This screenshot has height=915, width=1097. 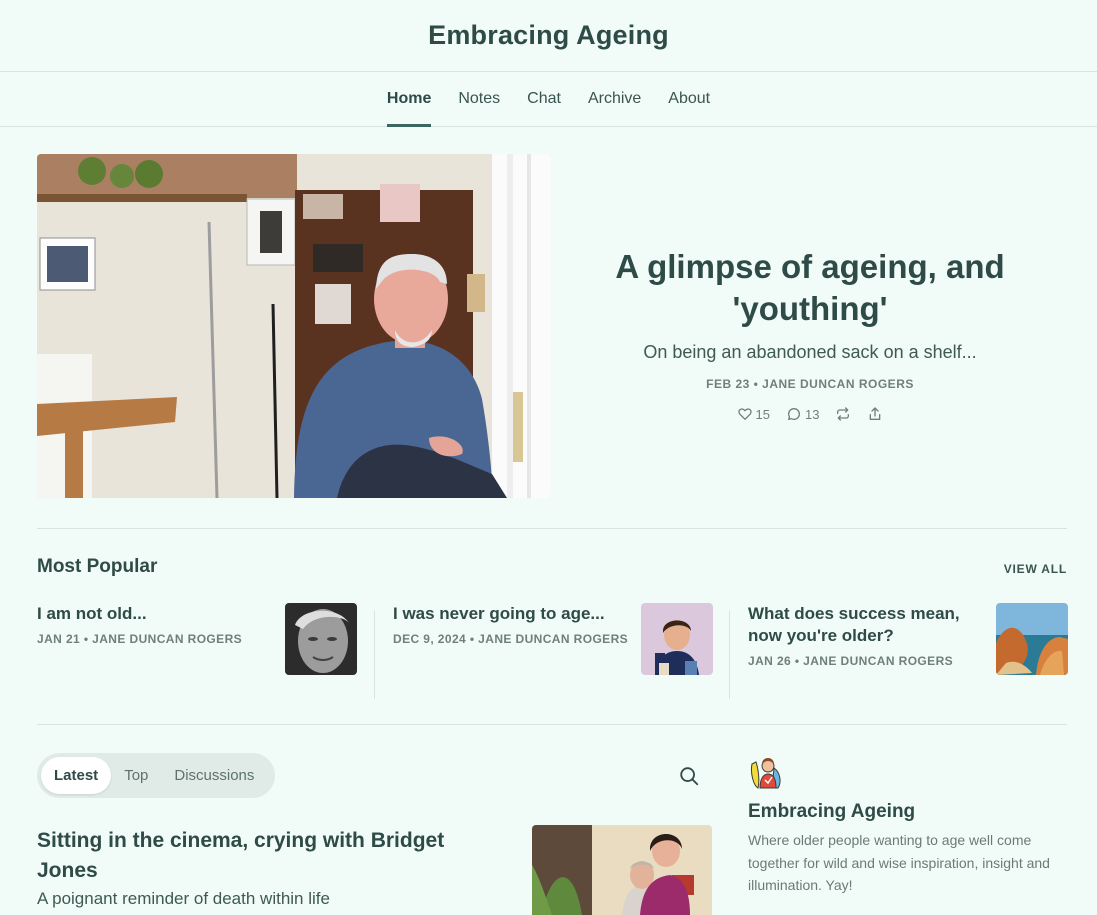 I want to click on post-thumbnail, so click(x=622, y=870).